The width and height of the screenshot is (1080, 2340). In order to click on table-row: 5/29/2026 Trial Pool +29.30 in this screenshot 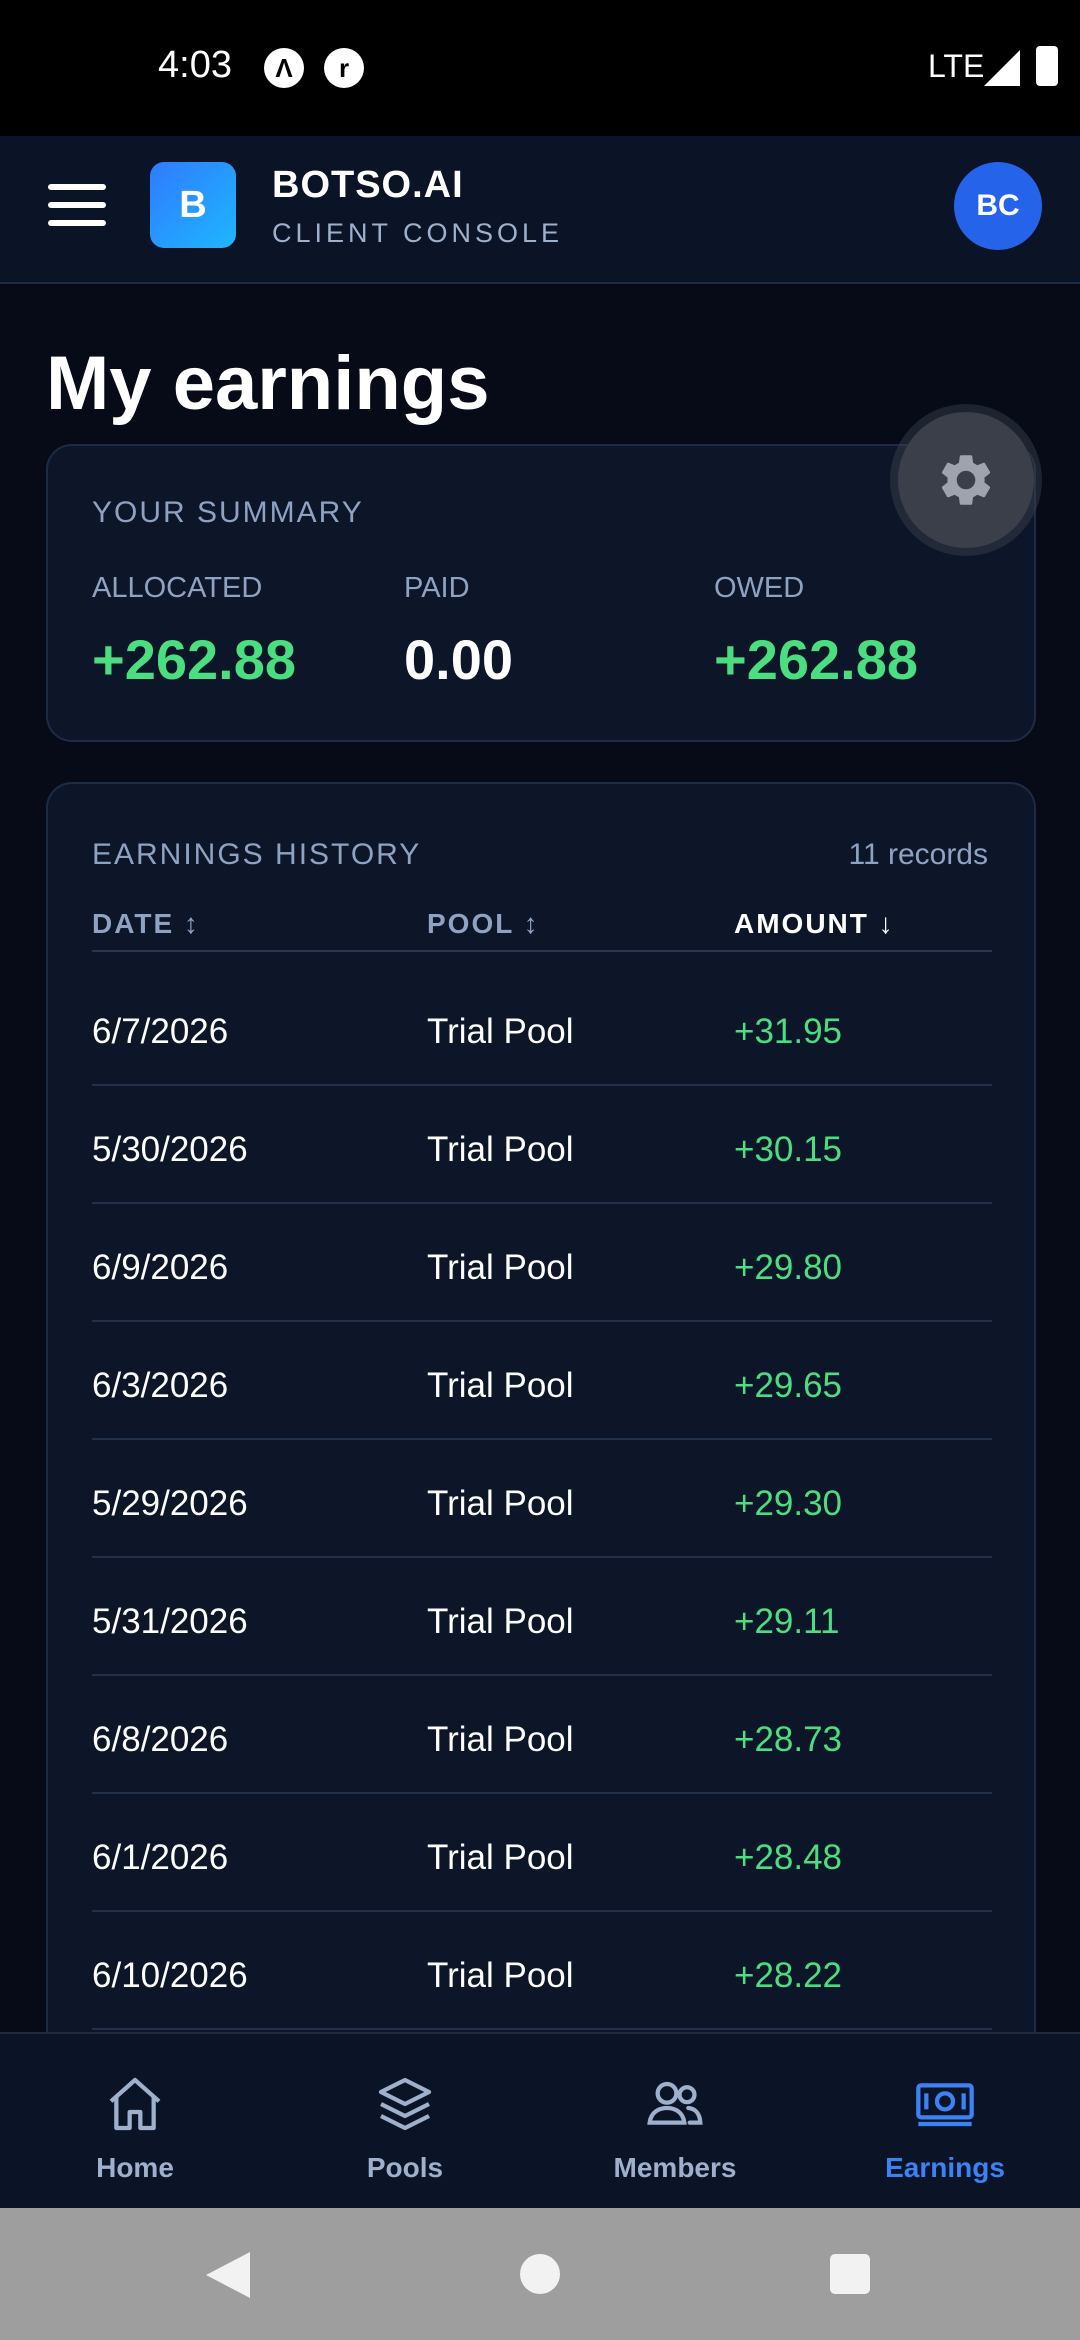, I will do `click(542, 1499)`.